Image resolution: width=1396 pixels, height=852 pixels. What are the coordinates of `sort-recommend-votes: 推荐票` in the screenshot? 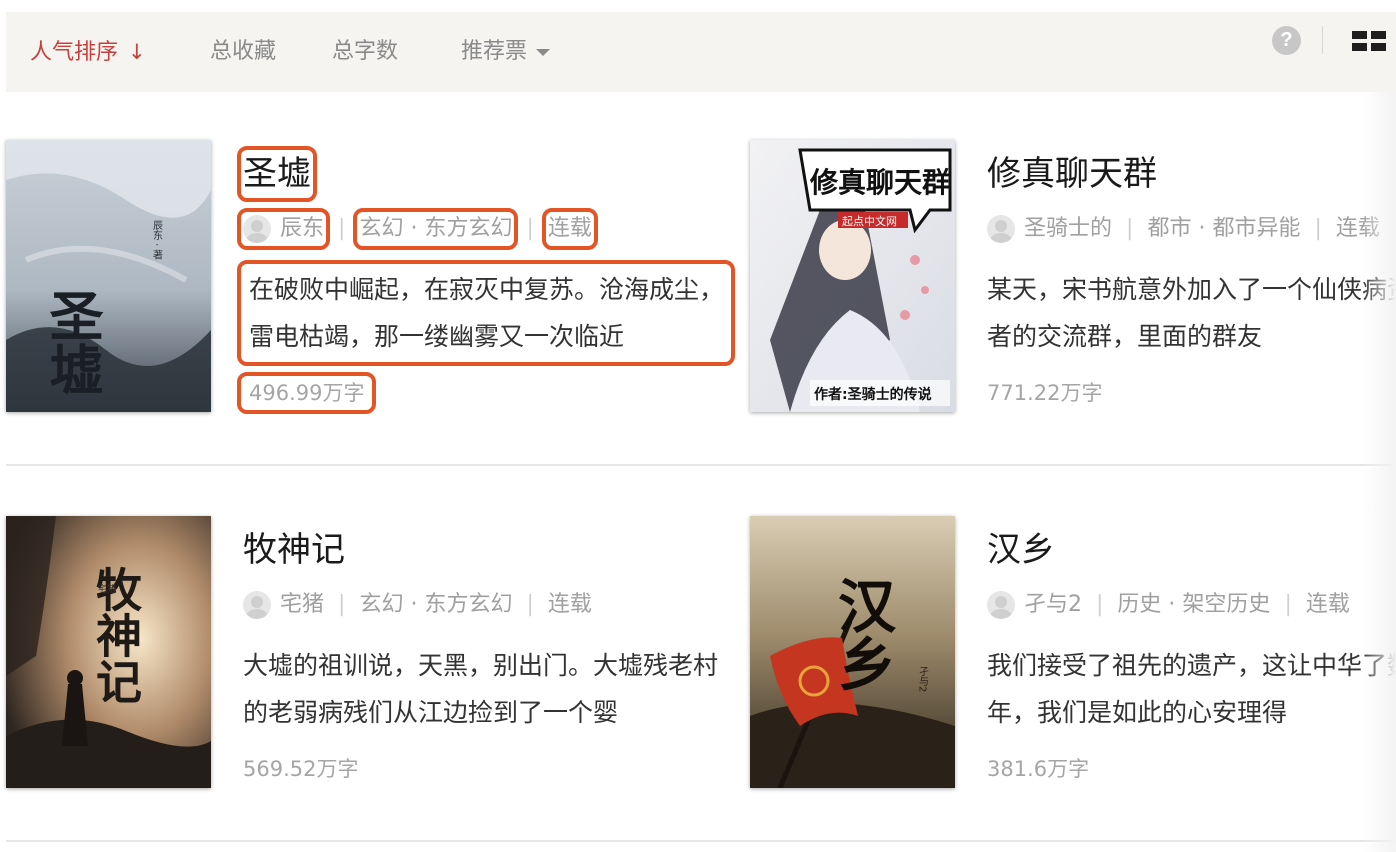 It's located at (506, 52).